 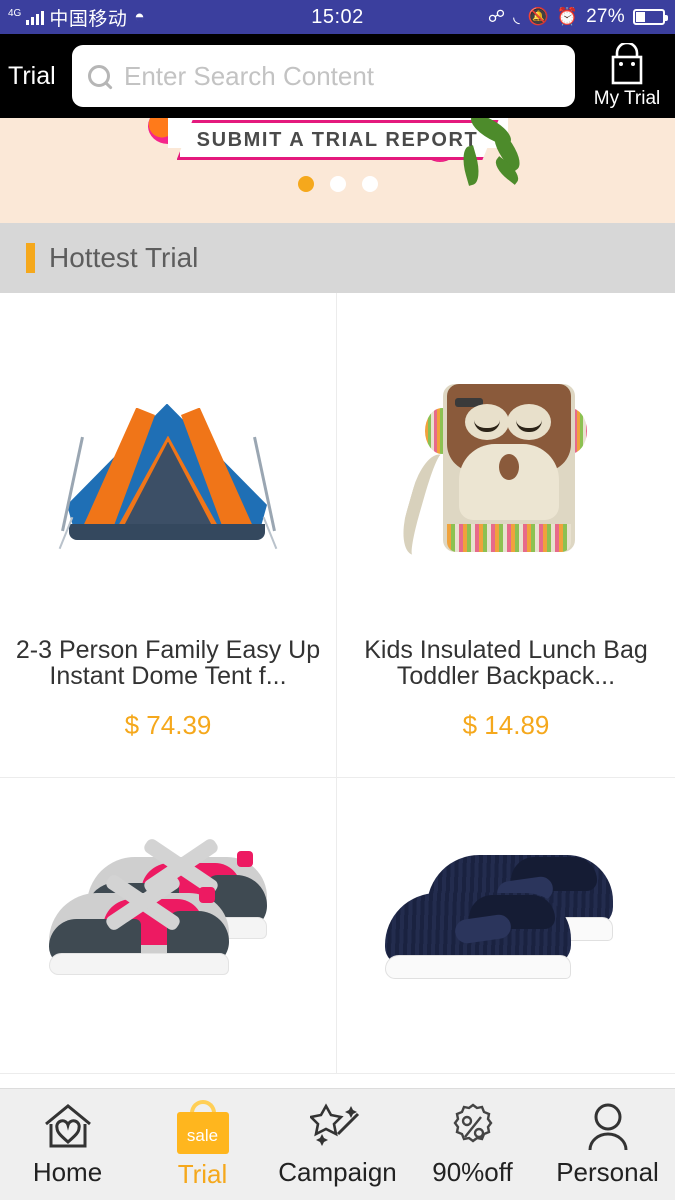 I want to click on status-bar-clock: 15:02, so click(x=337, y=16).